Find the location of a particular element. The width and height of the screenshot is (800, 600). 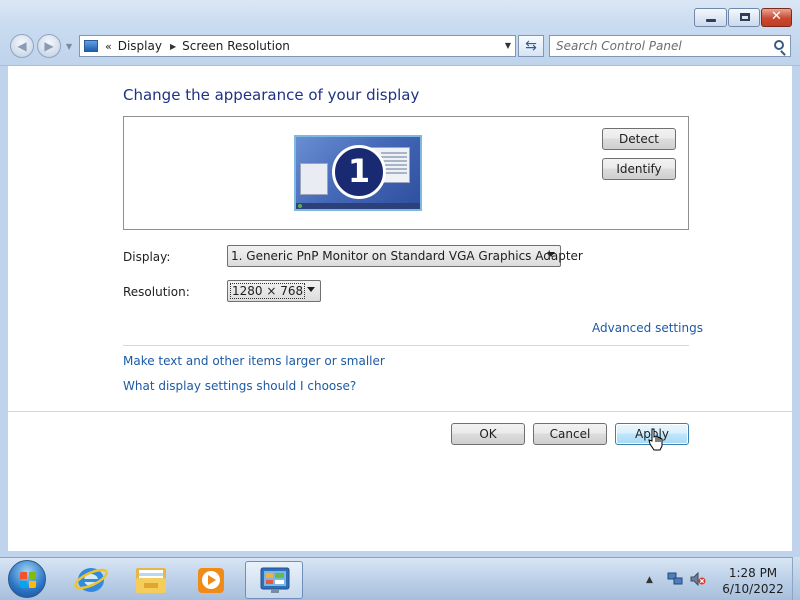

volume-muted-icon is located at coordinates (698, 579).